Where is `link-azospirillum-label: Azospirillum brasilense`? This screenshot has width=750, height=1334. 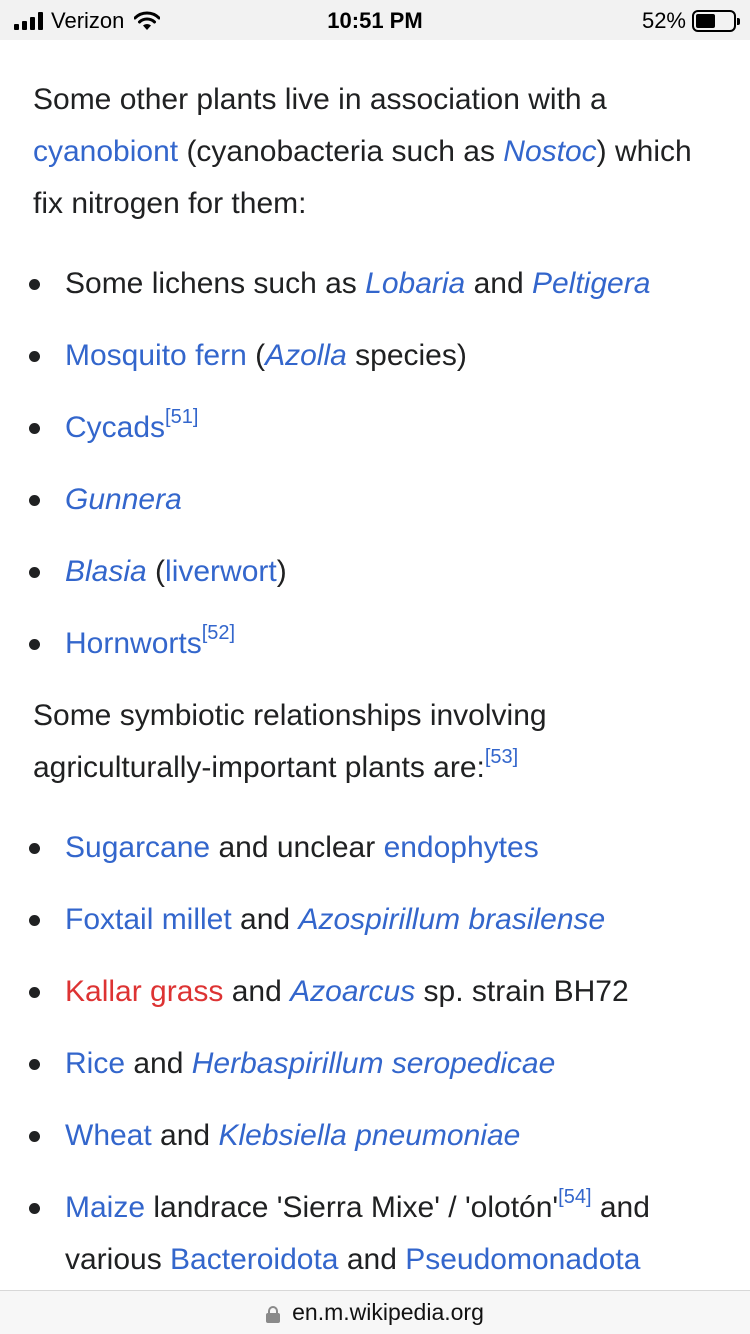
link-azospirillum-label: Azospirillum brasilense is located at coordinates (452, 919).